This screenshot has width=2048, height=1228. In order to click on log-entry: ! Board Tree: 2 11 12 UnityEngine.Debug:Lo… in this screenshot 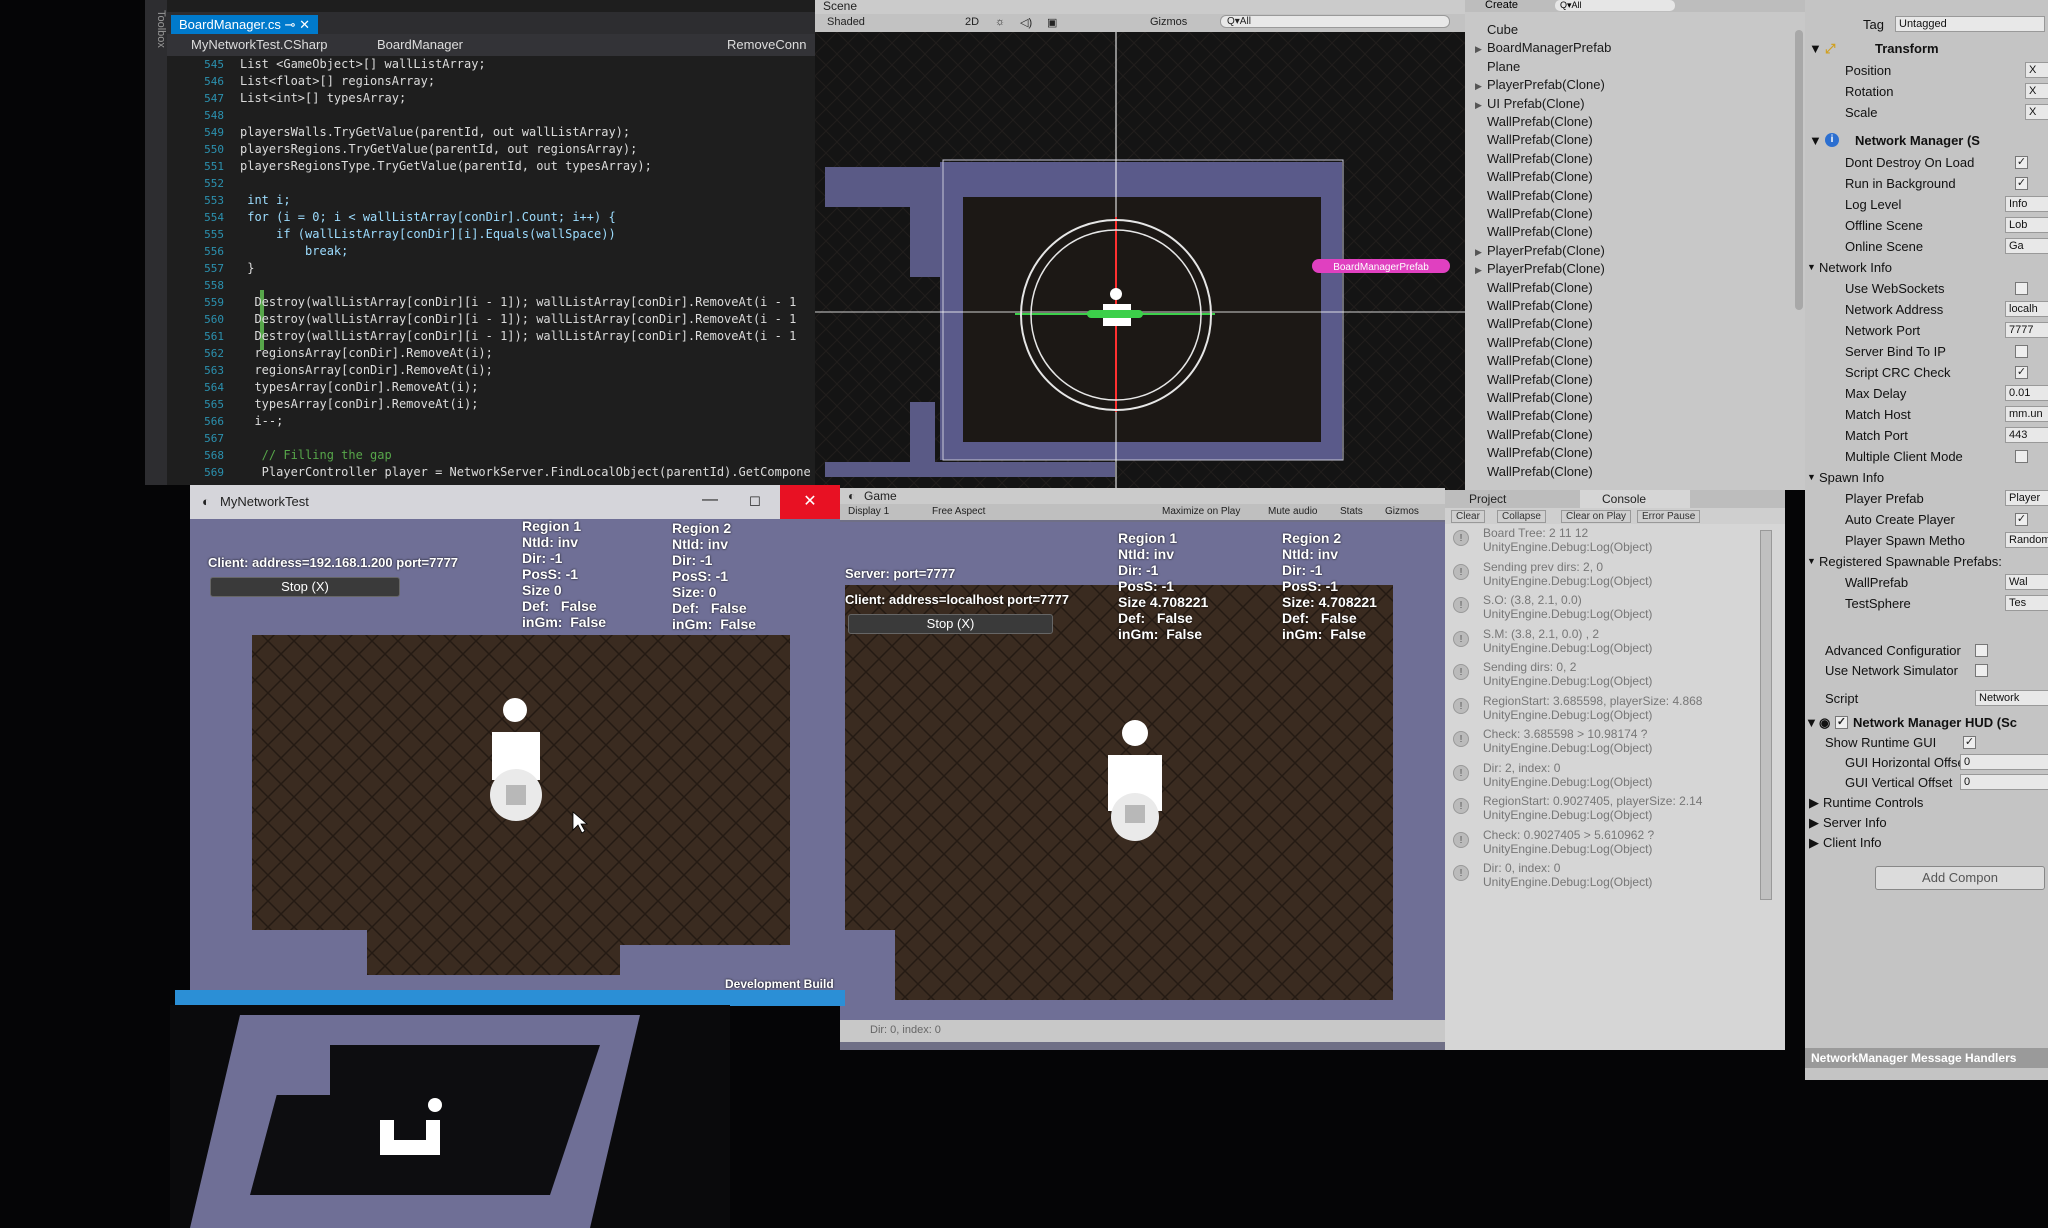, I will do `click(1610, 543)`.